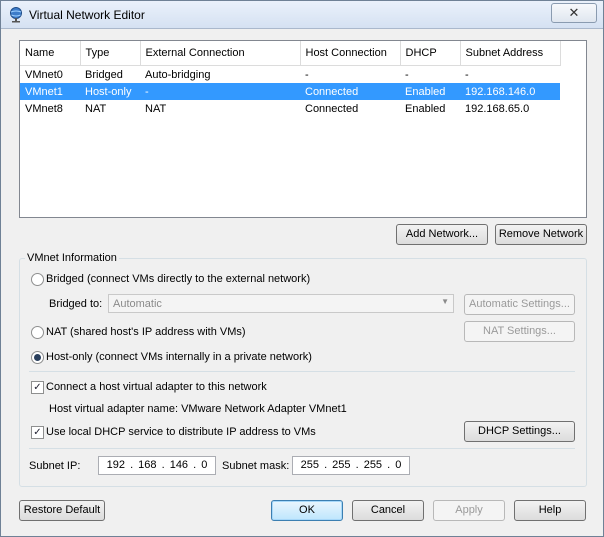 This screenshot has width=604, height=537. What do you see at coordinates (87, 15) in the screenshot?
I see `window-title: Virtual Network Editor` at bounding box center [87, 15].